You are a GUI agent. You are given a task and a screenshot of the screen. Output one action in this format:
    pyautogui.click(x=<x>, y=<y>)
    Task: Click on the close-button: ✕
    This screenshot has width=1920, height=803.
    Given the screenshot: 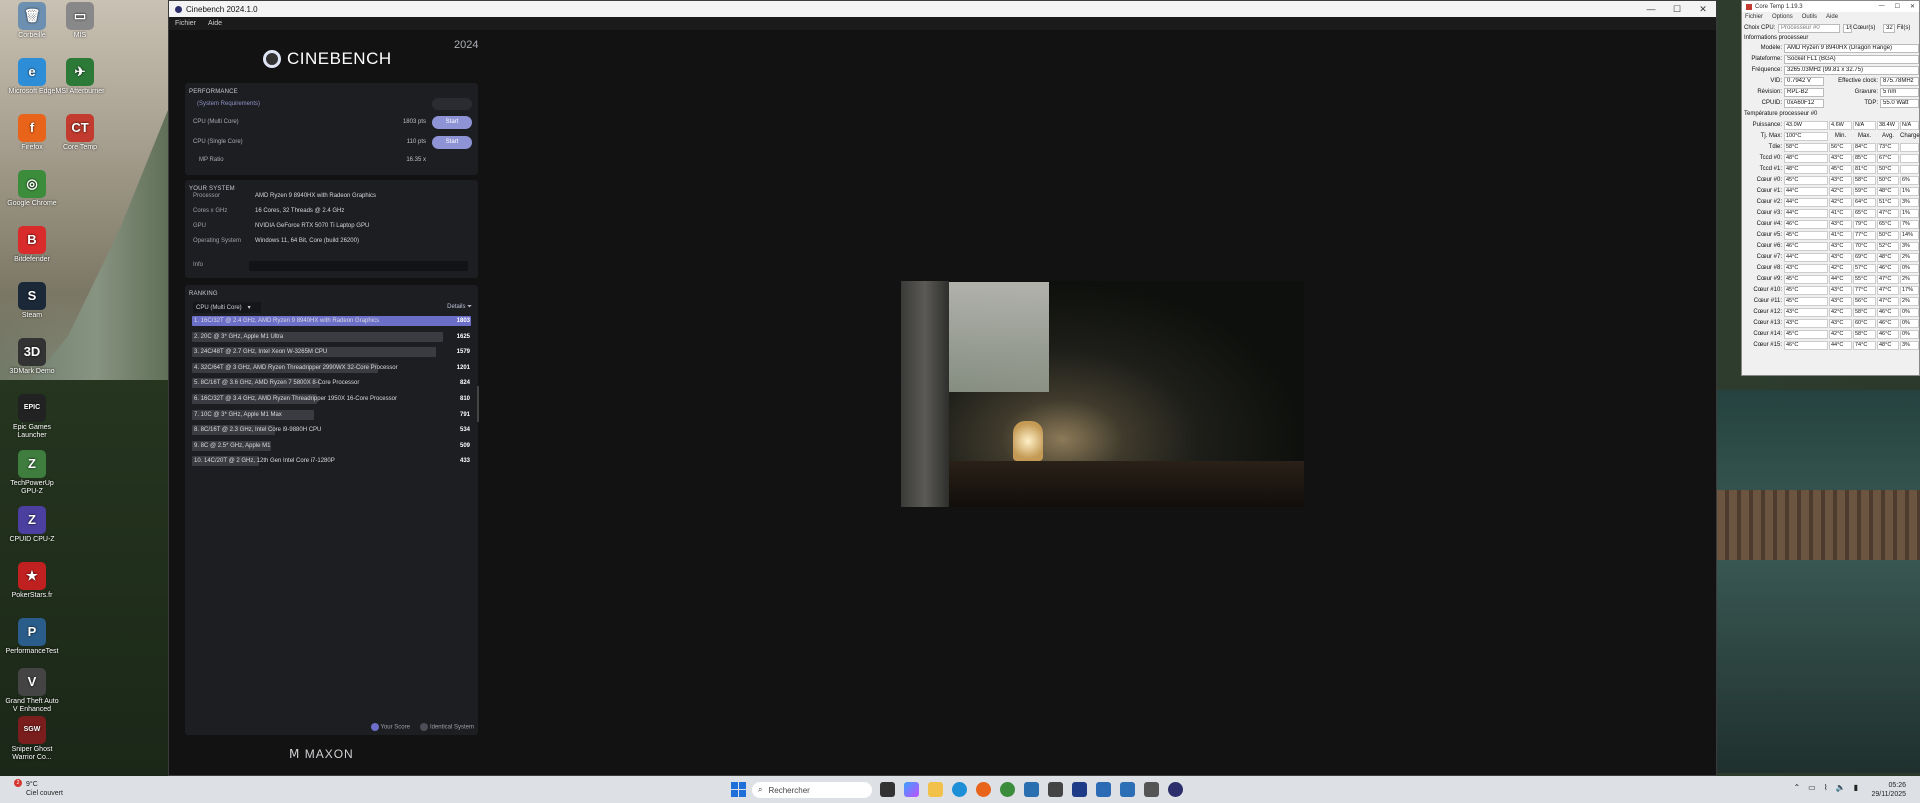 What is the action you would take?
    pyautogui.click(x=1703, y=9)
    